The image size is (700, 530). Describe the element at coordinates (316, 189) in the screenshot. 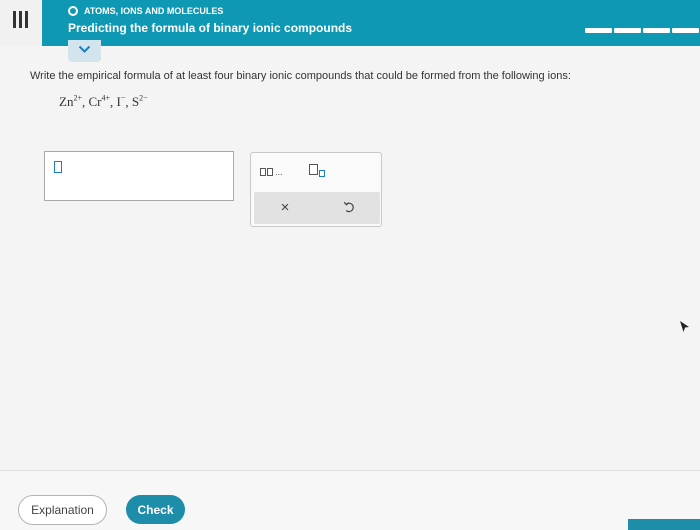

I see `formula-palette: ... ×` at that location.